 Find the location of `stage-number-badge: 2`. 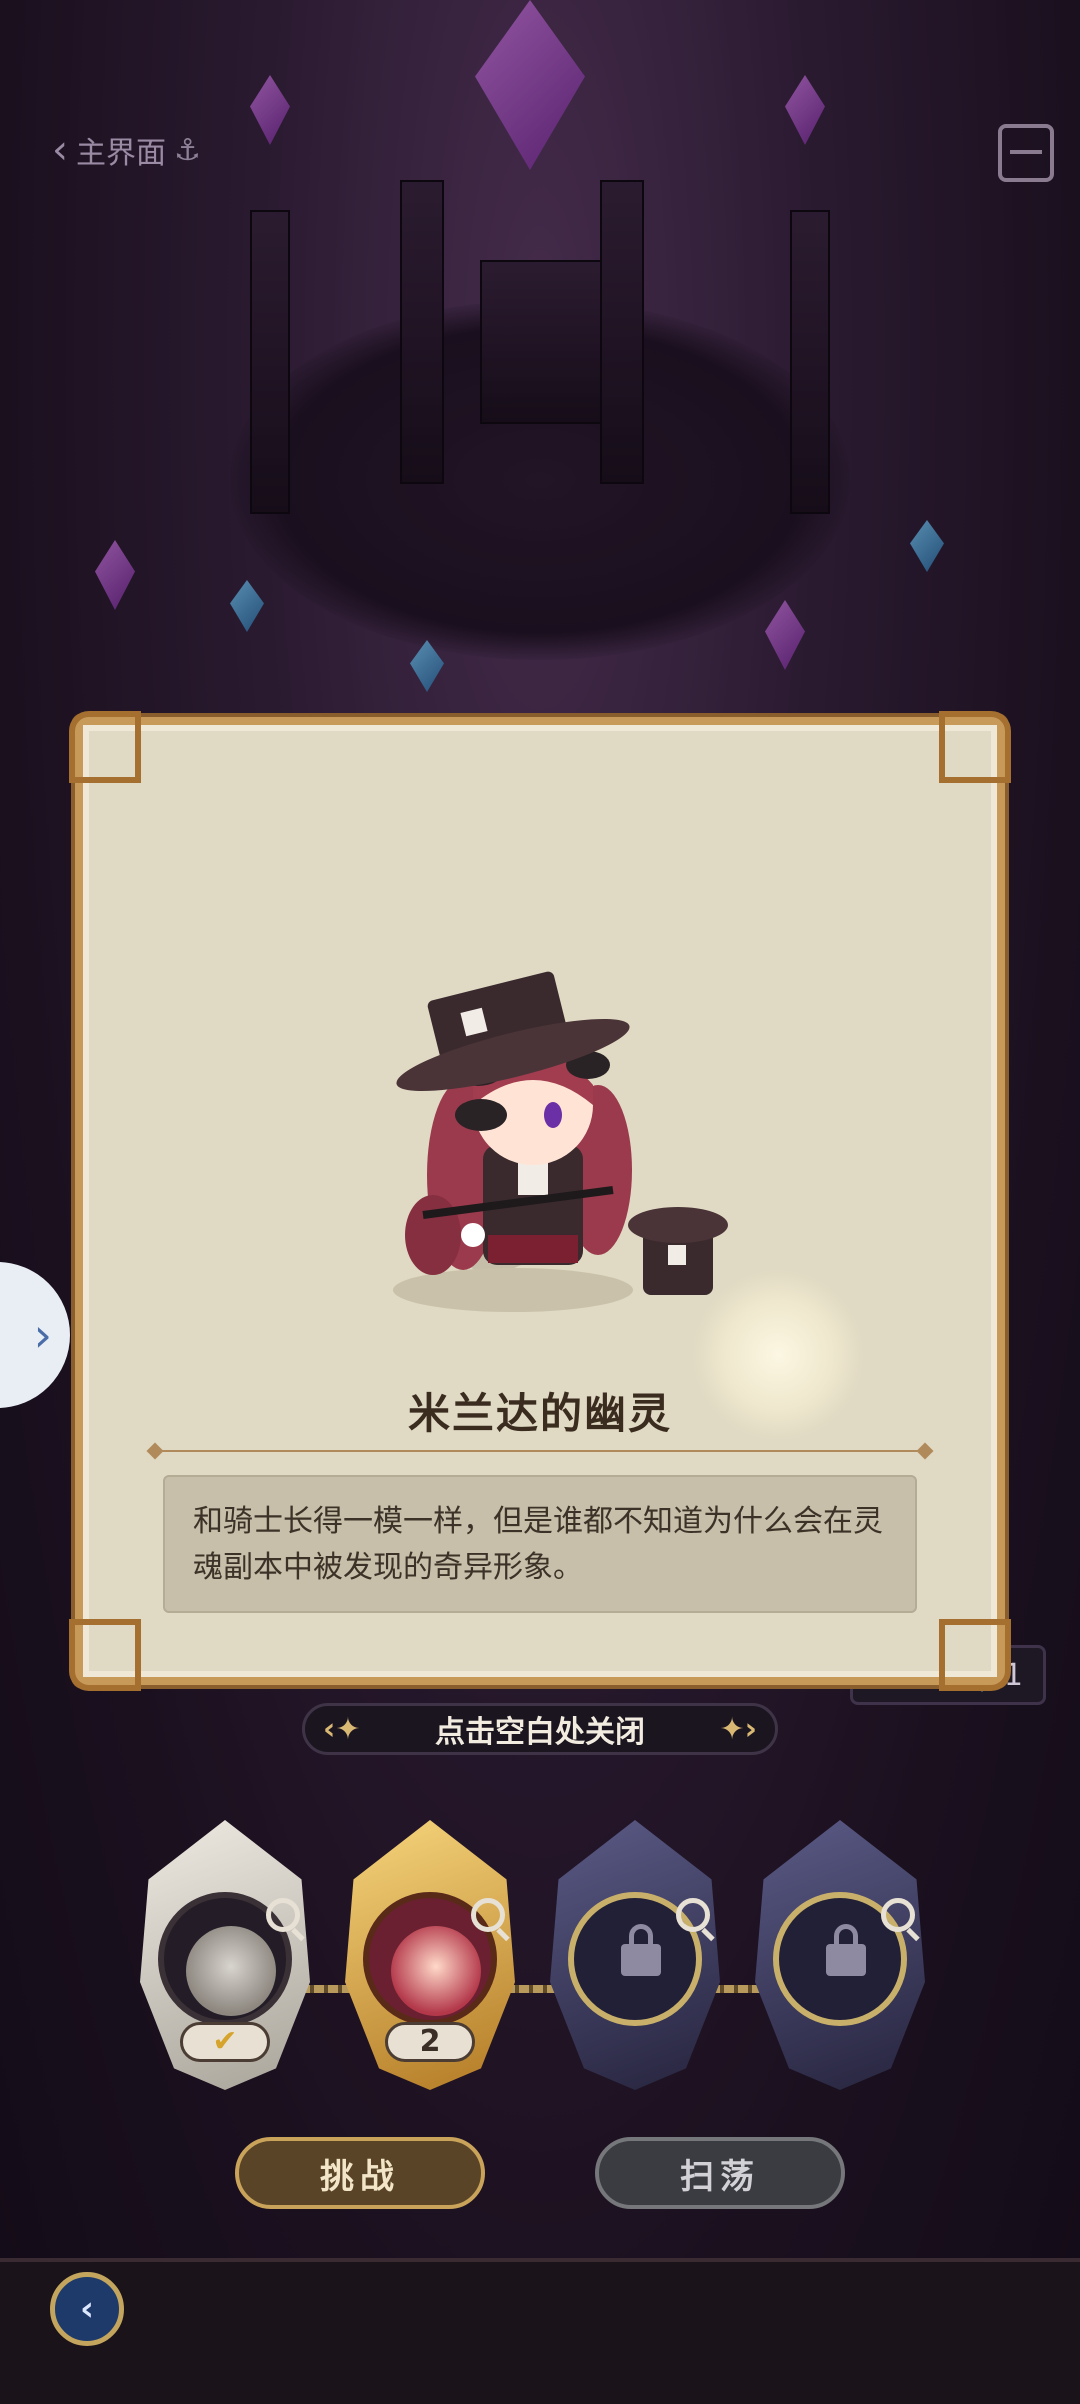

stage-number-badge: 2 is located at coordinates (430, 2042).